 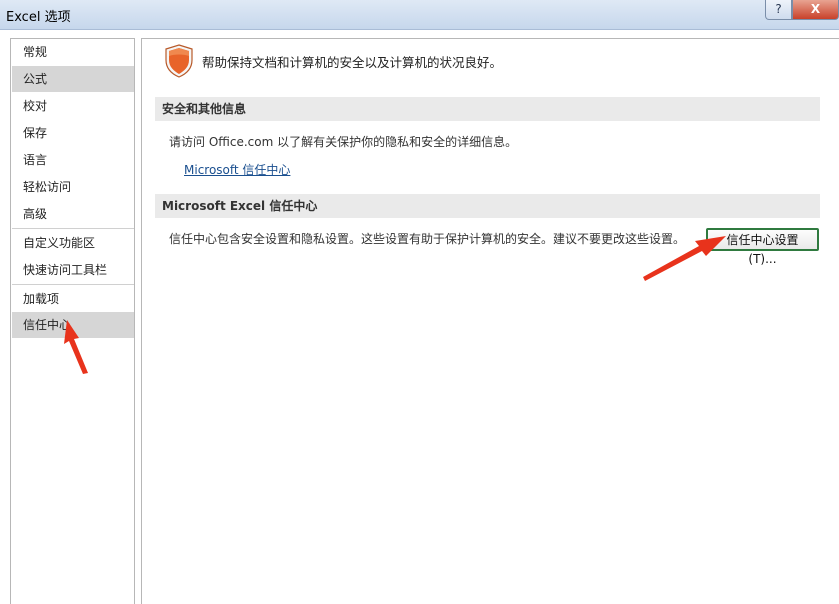 What do you see at coordinates (73, 79) in the screenshot?
I see `nav-item-formulas: 公式` at bounding box center [73, 79].